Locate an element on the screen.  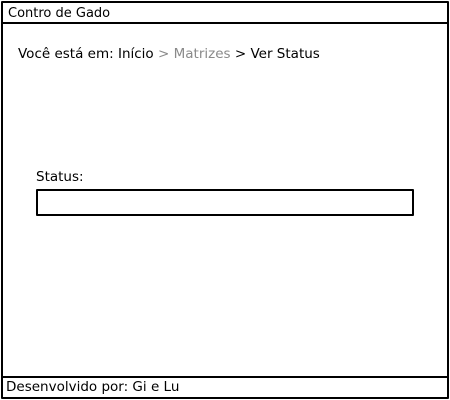
breadcrumb-prefix: Você está em: is located at coordinates (66, 54).